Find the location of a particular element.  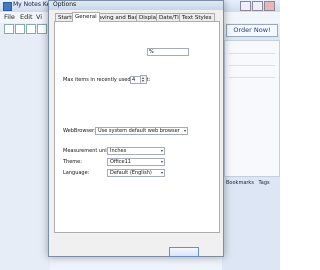

dialog-title: Options is located at coordinates (65, 4).